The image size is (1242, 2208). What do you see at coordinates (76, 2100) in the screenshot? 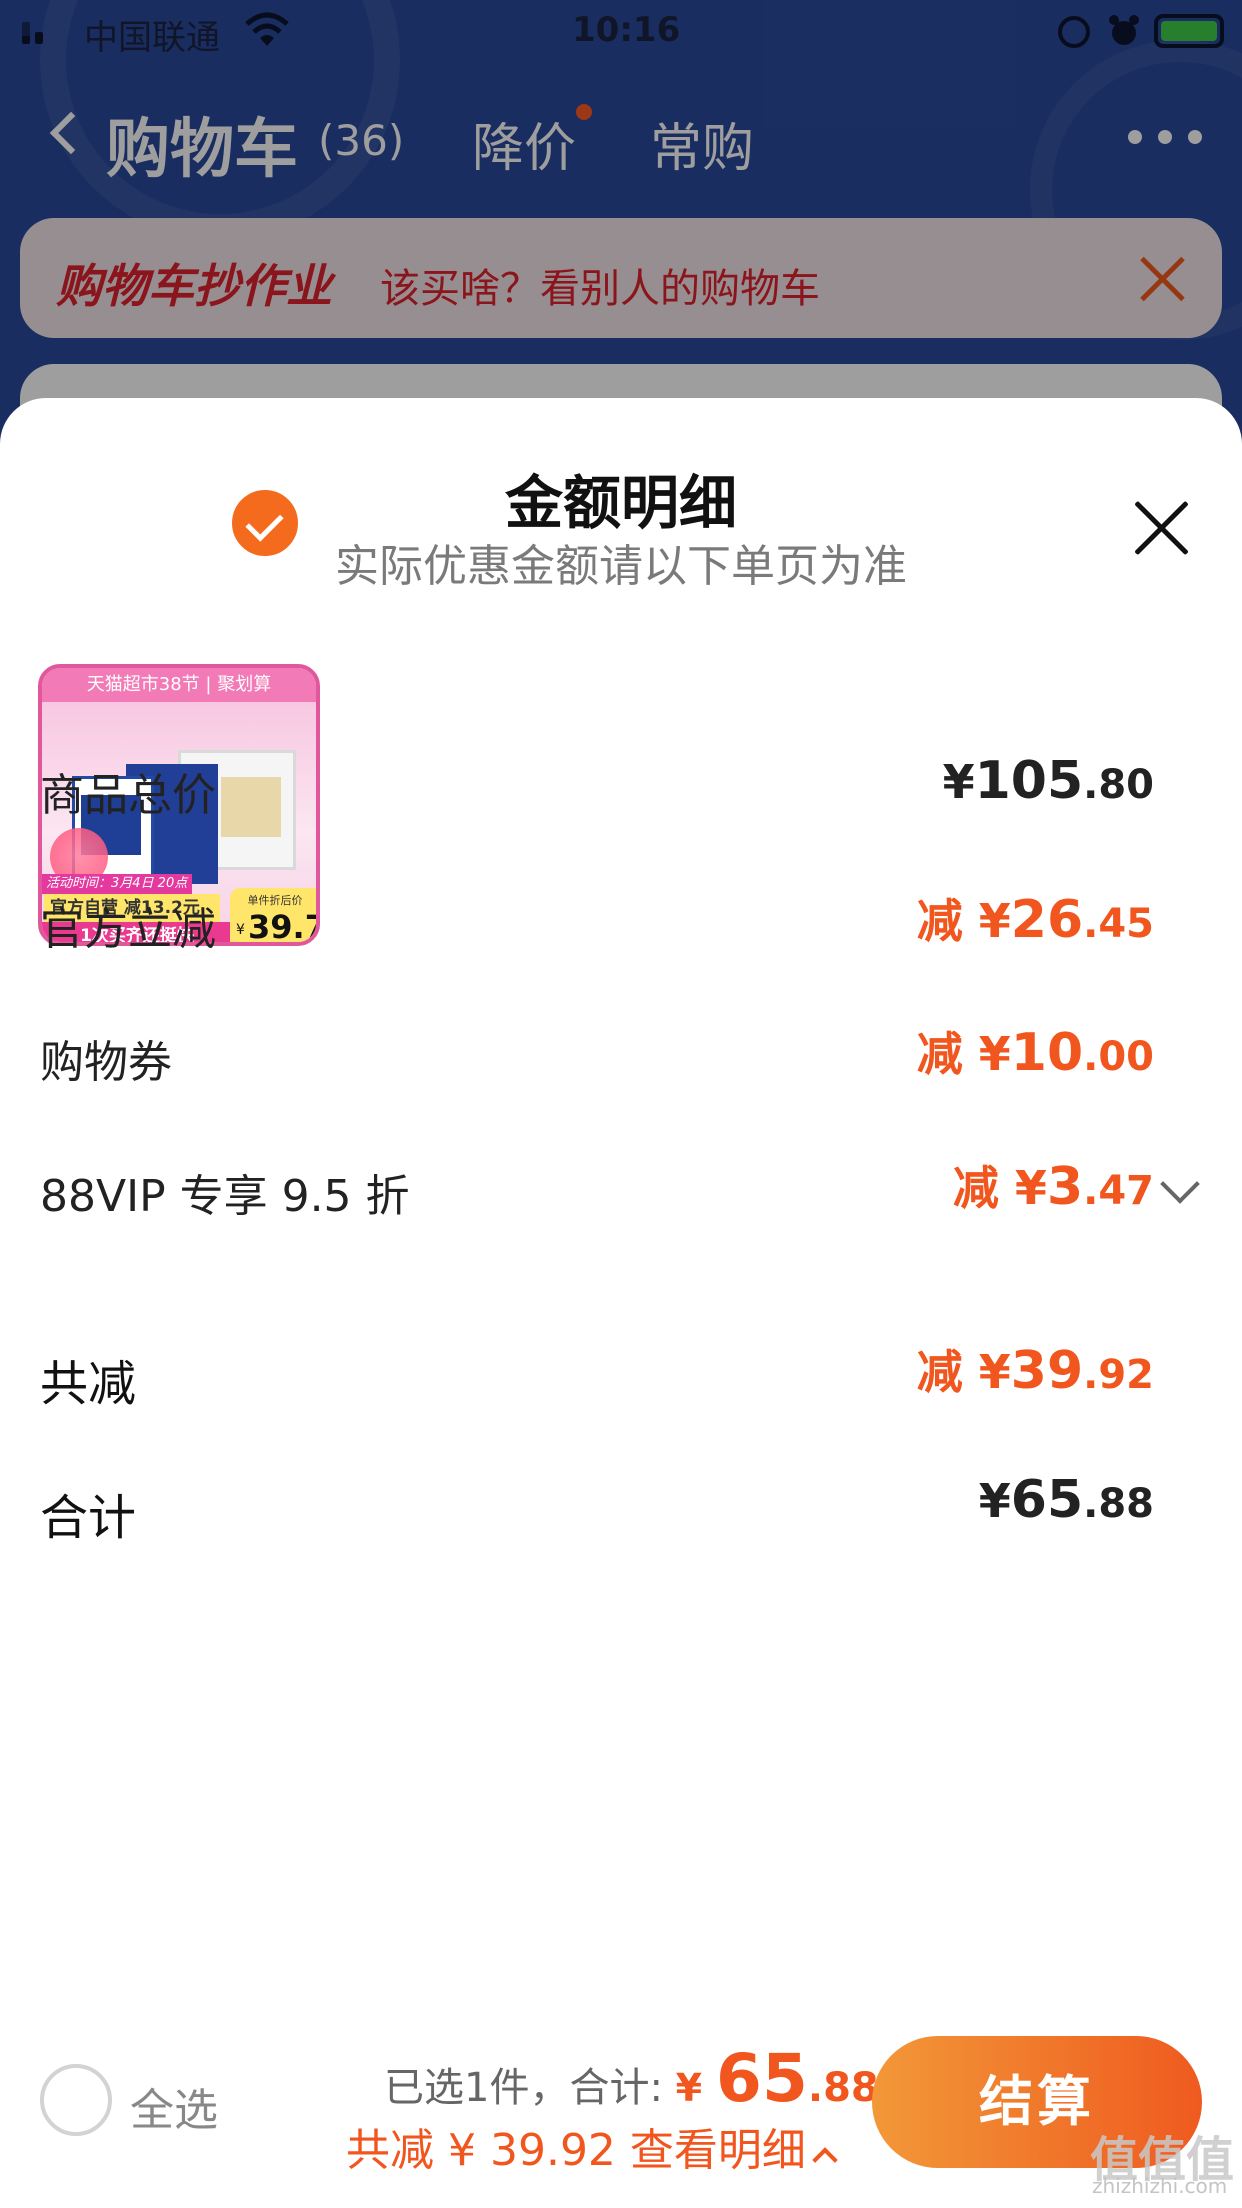
I see `select-all-checkbox` at bounding box center [76, 2100].